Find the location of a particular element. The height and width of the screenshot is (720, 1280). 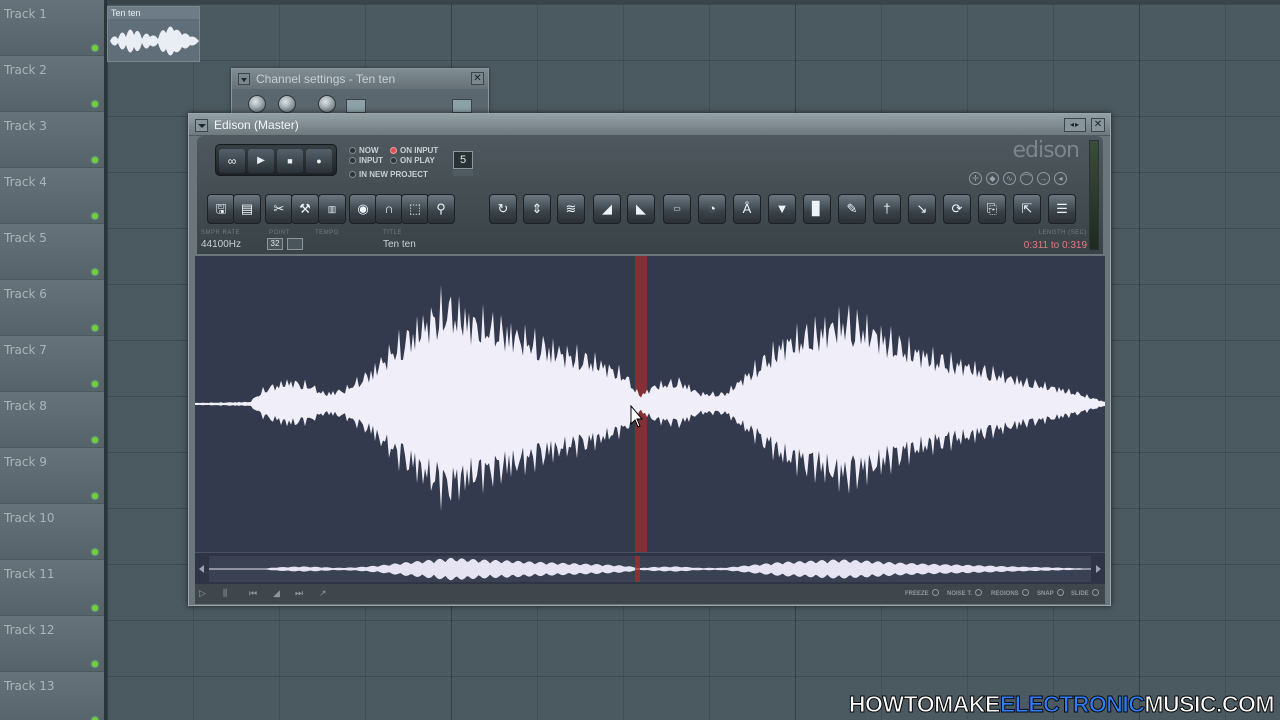

fade-in-icon: ◢ is located at coordinates (607, 209).